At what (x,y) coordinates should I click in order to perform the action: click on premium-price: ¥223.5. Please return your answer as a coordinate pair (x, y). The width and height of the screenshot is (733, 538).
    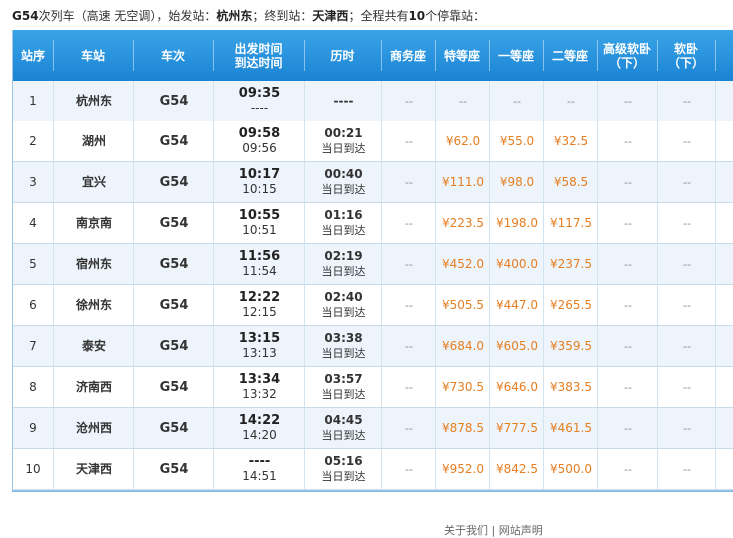
    Looking at the image, I should click on (463, 222).